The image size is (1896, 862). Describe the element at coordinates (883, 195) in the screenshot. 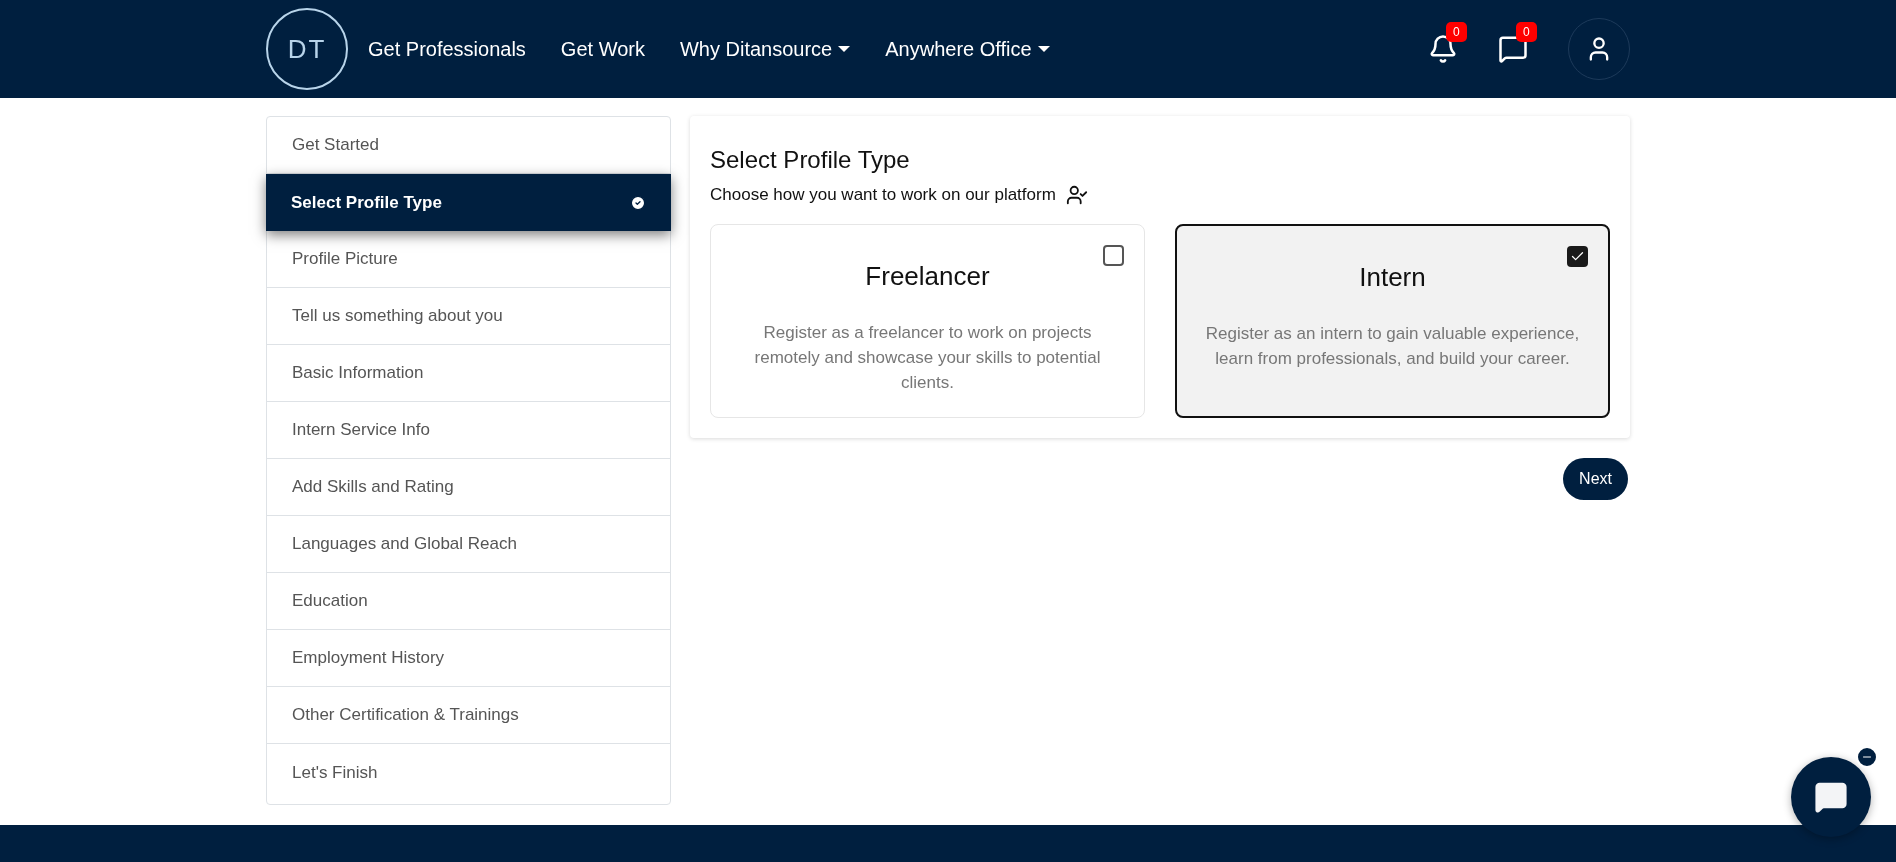

I see `section-subtitle: Choose how you want to work on our platform` at that location.